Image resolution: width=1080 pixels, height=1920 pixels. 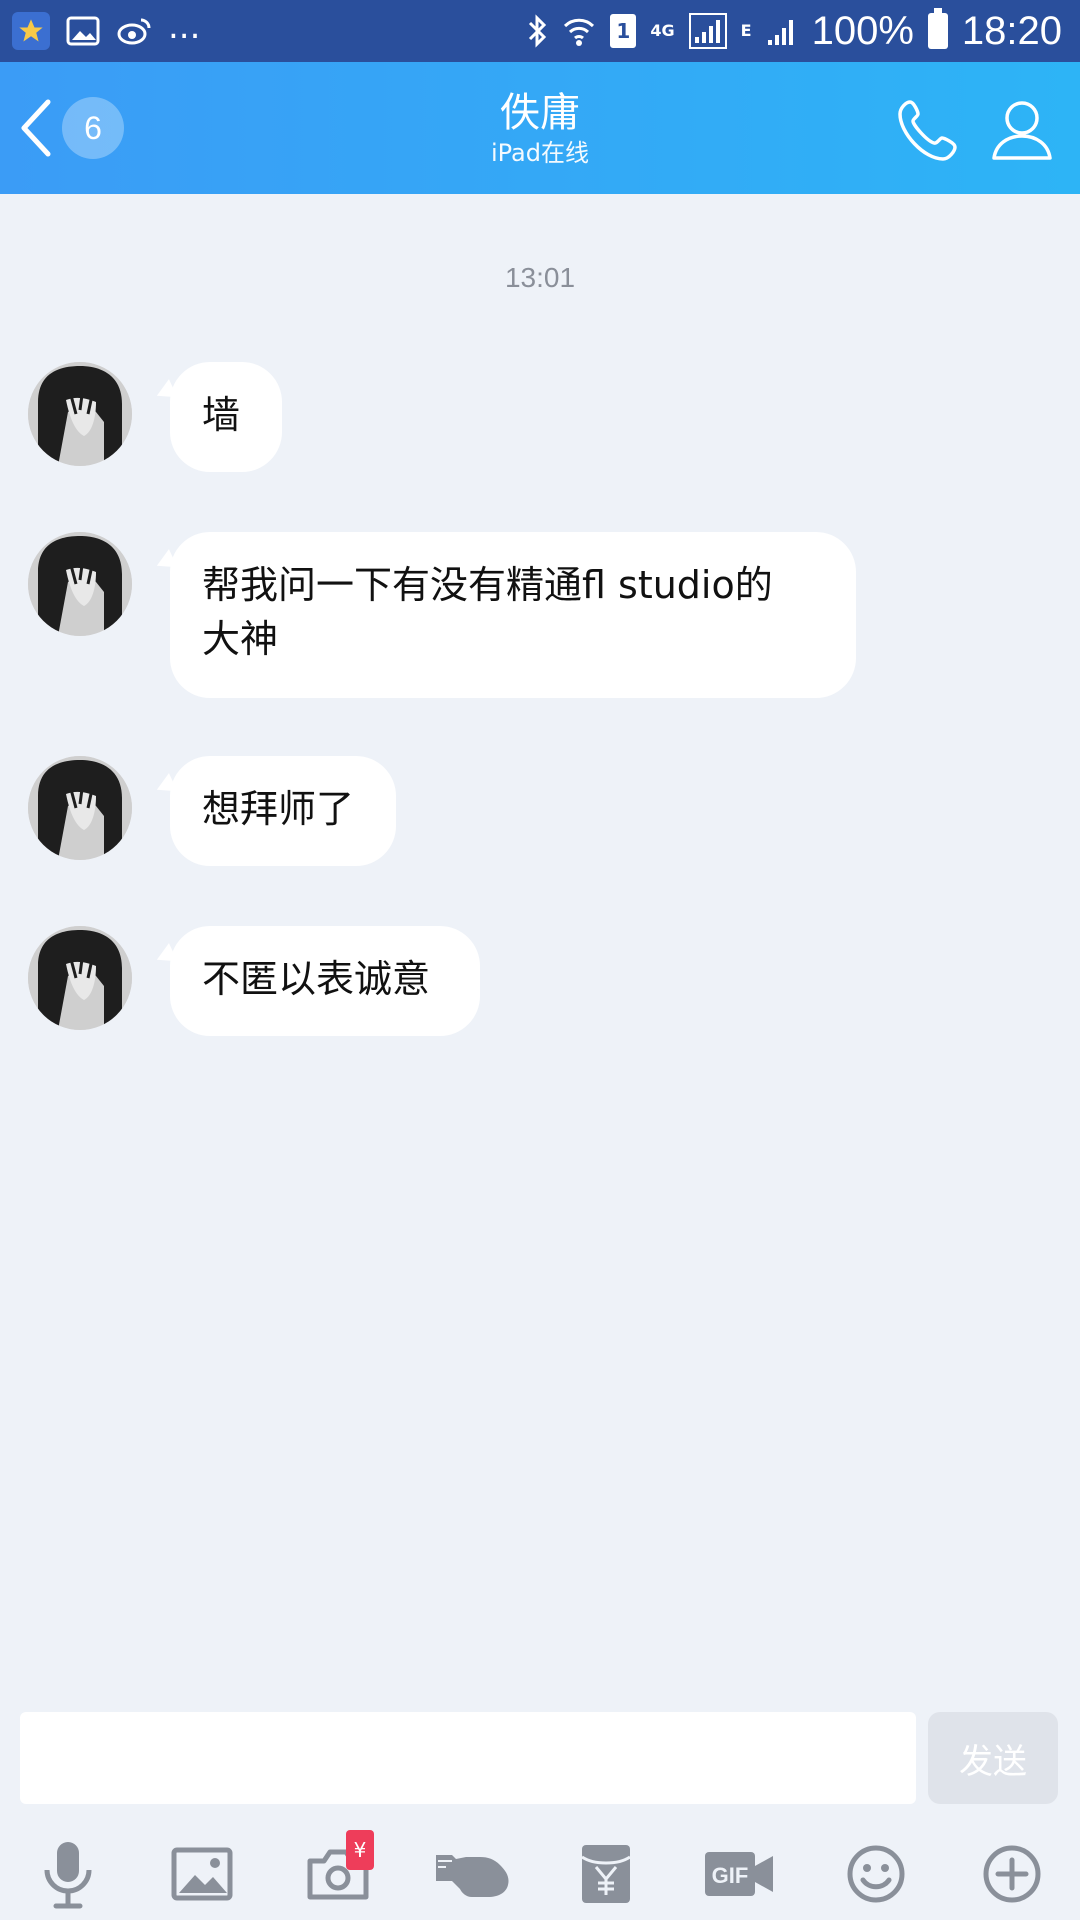 What do you see at coordinates (36, 128) in the screenshot?
I see `back-arrow-icon` at bounding box center [36, 128].